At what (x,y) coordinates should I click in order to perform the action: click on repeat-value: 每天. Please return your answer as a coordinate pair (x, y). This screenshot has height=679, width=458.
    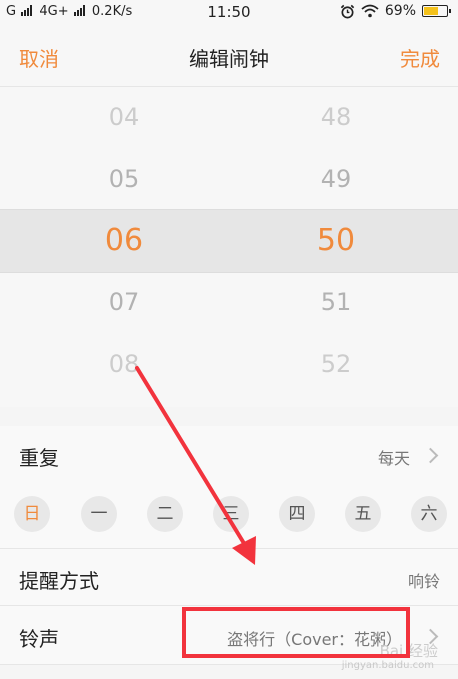
    Looking at the image, I should click on (393, 458).